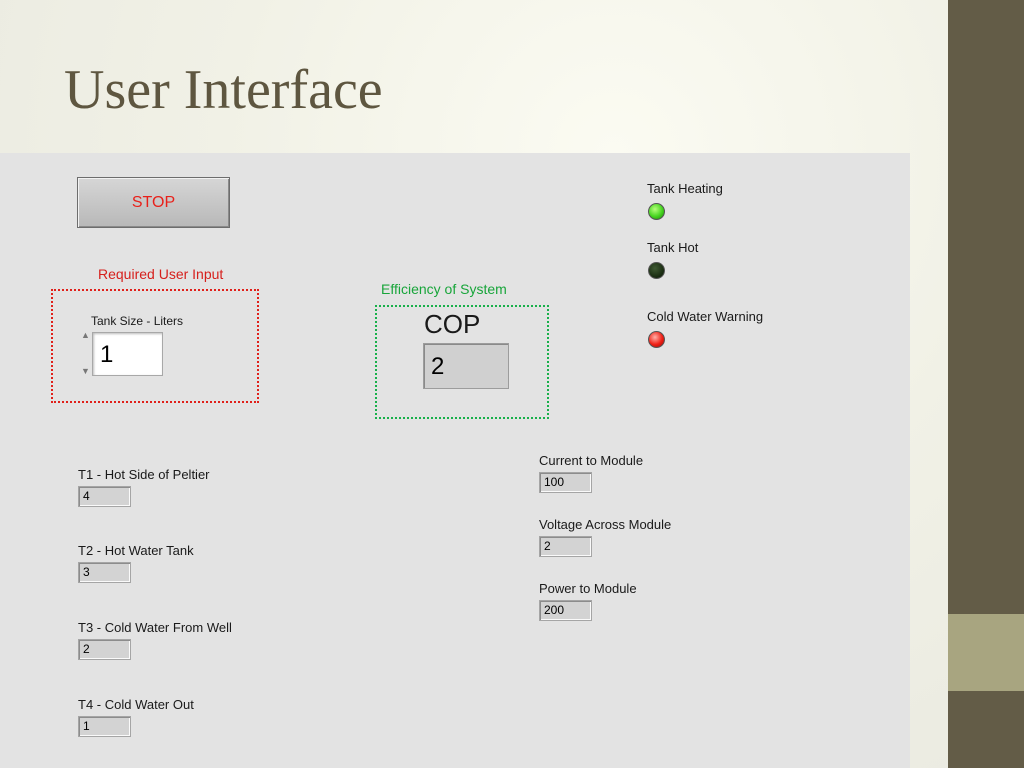  I want to click on t4-indicator: 1, so click(104, 726).